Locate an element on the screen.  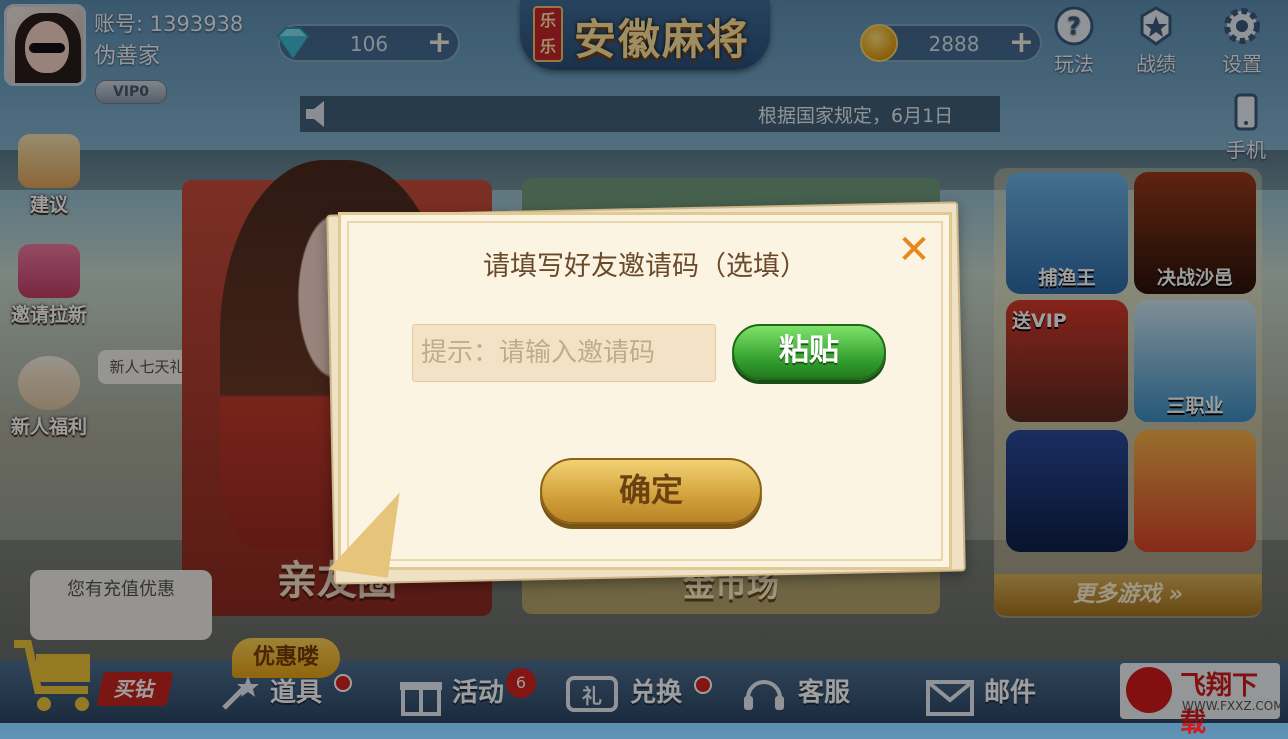
close-icon: ✕ is located at coordinates (914, 250).